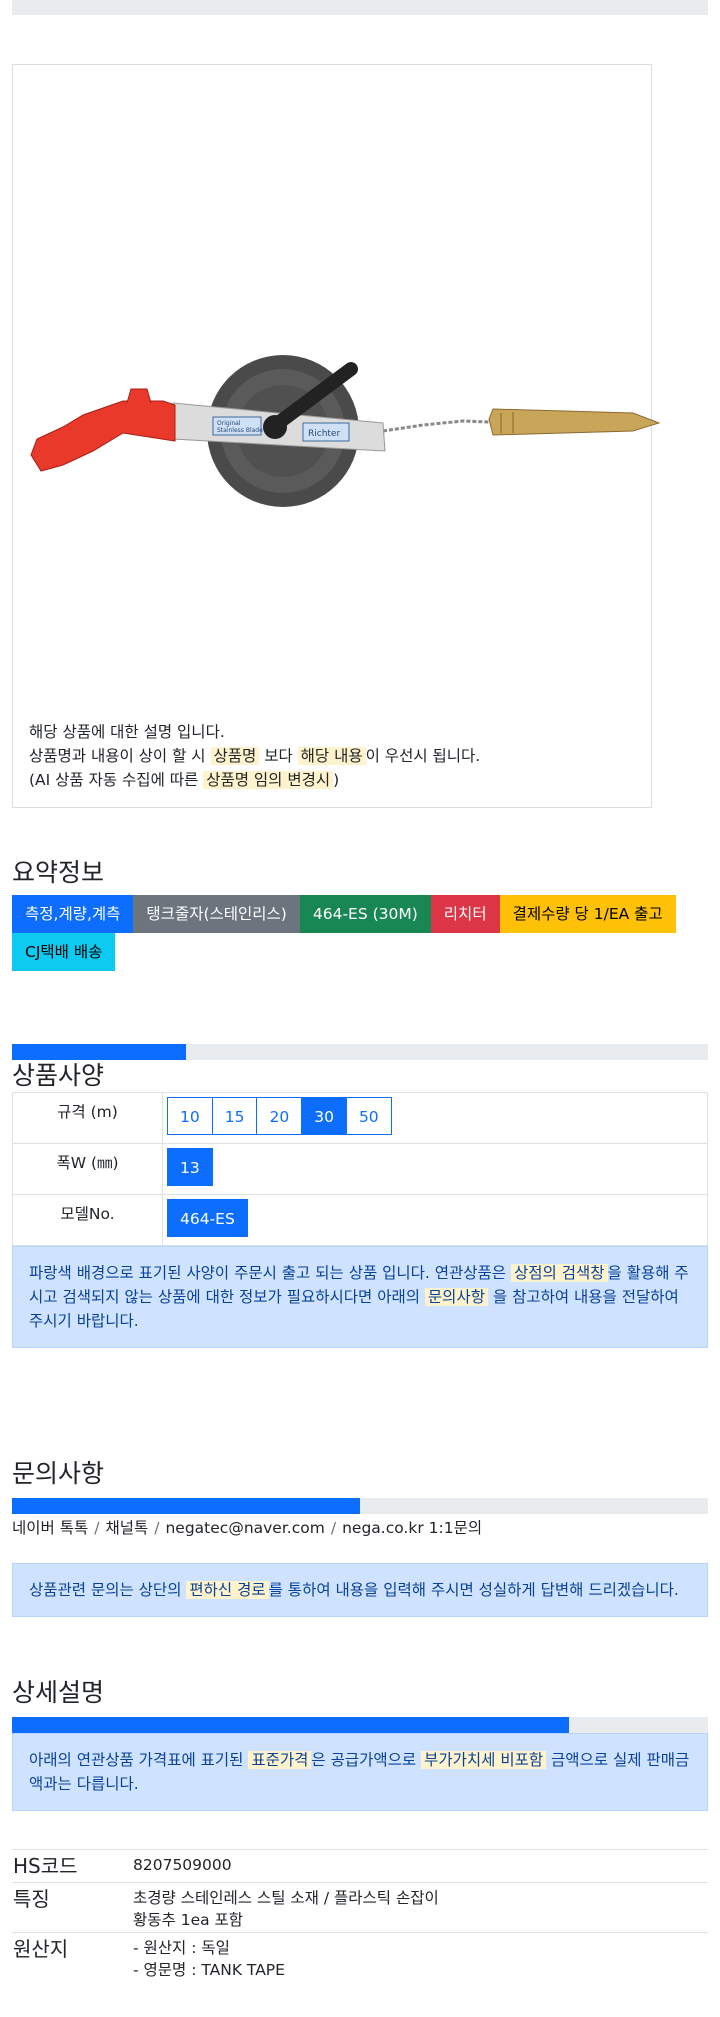 This screenshot has height=2017, width=720. I want to click on width-option-13: 13, so click(190, 1167).